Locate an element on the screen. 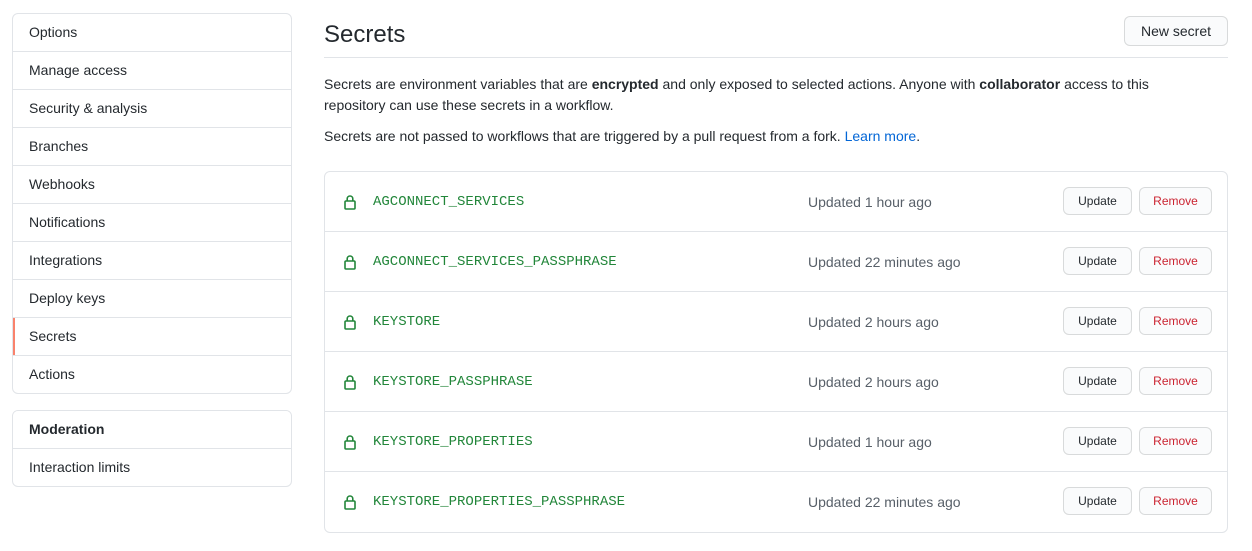 The image size is (1252, 551). sidebar-item-security-analysis: Security & analysis is located at coordinates (152, 109).